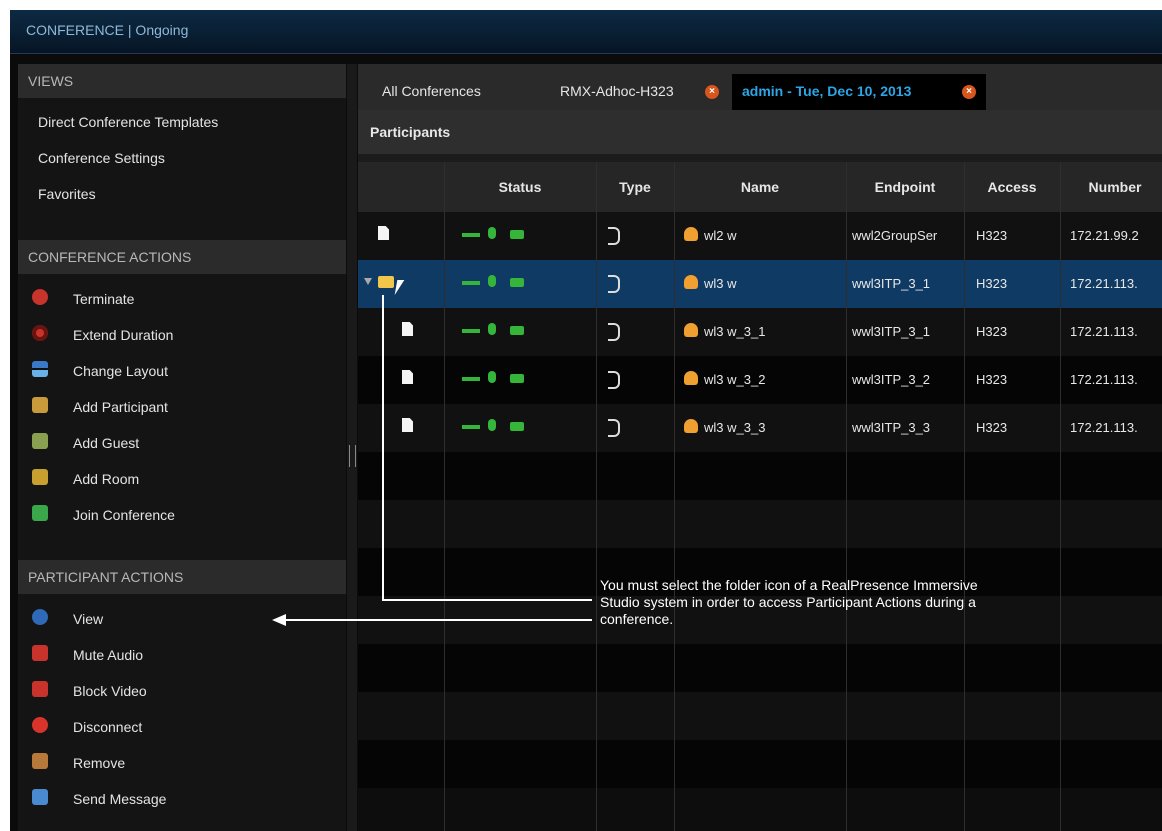  What do you see at coordinates (182, 195) in the screenshot?
I see `view-favorites: Favorites` at bounding box center [182, 195].